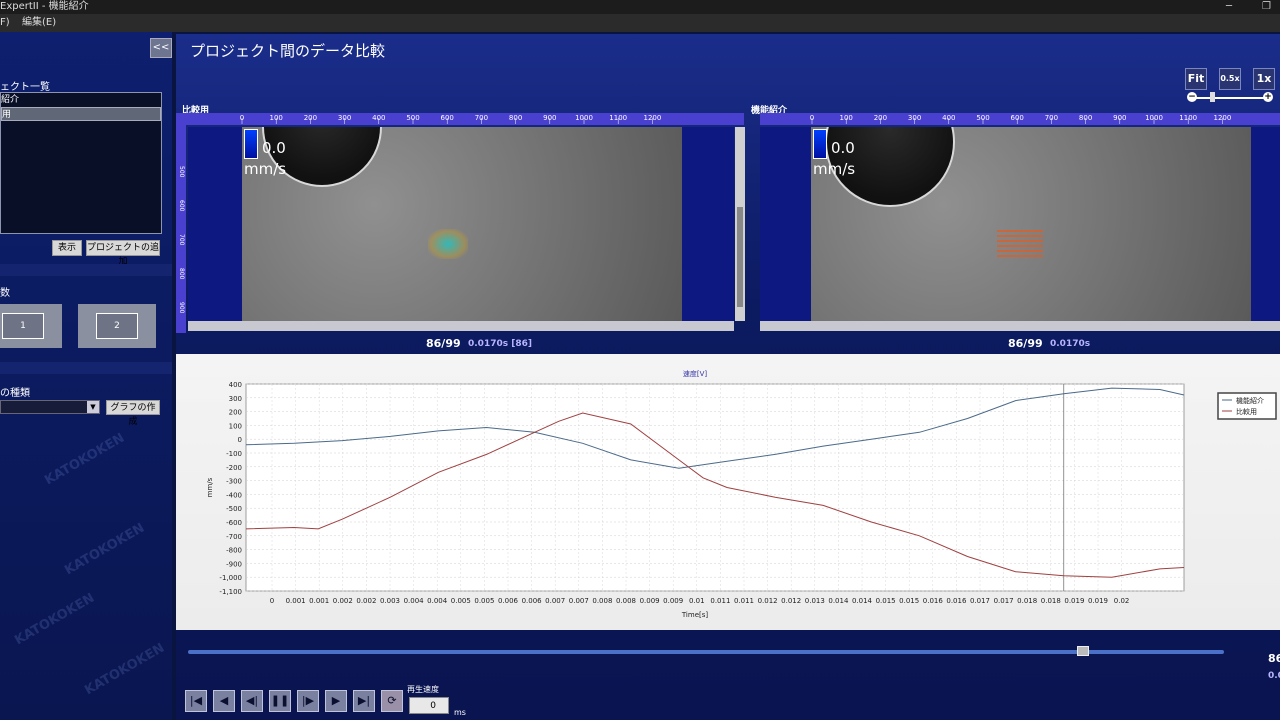  I want to click on x-tick-label: 0.01, so click(697, 601).